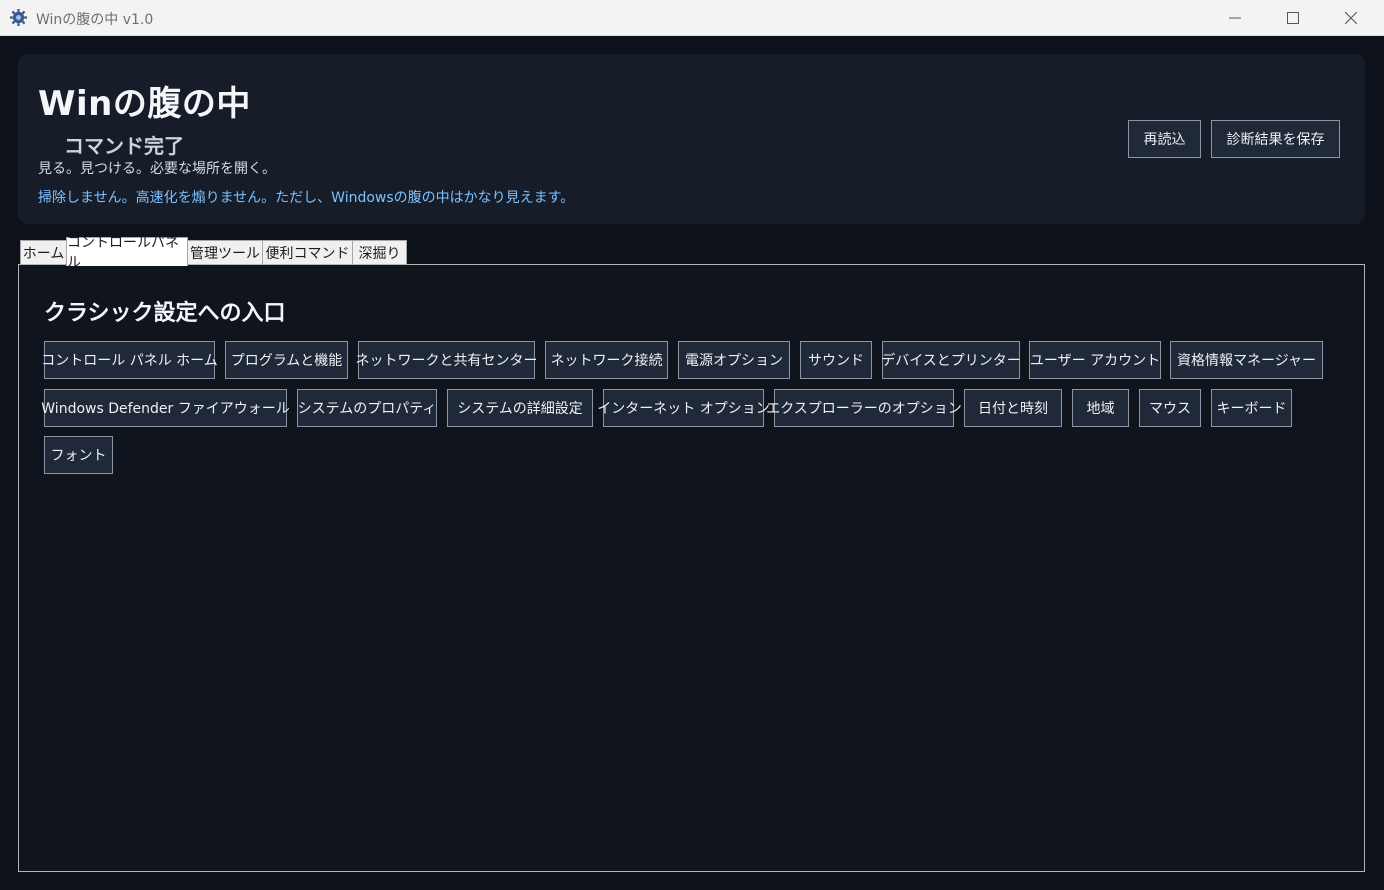 This screenshot has width=1384, height=890. What do you see at coordinates (165, 408) in the screenshot?
I see `windows-defender-firewall-button: Windows Defender ファイアウォール` at bounding box center [165, 408].